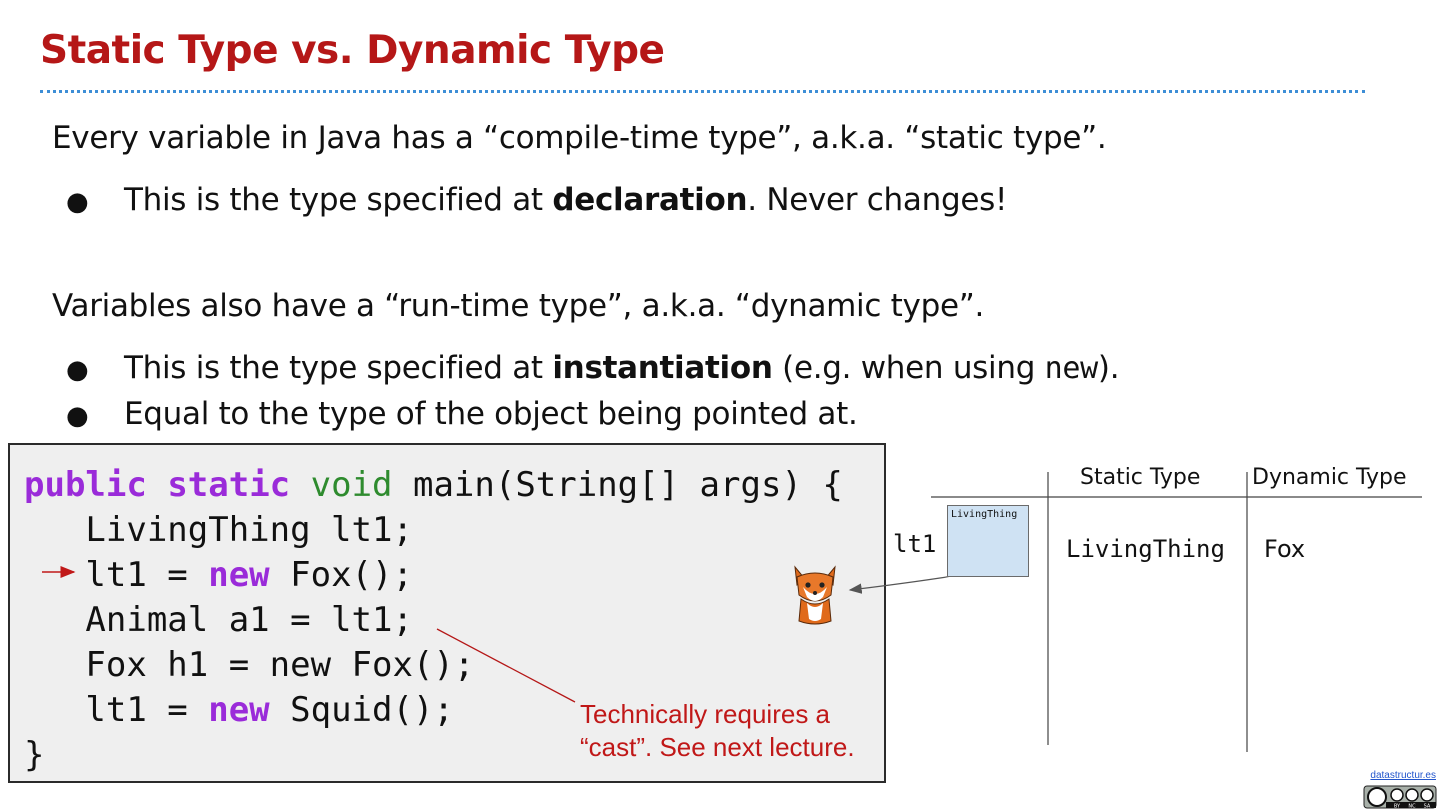 The height and width of the screenshot is (810, 1440). What do you see at coordinates (1397, 807) in the screenshot?
I see `license-label-by: BY` at bounding box center [1397, 807].